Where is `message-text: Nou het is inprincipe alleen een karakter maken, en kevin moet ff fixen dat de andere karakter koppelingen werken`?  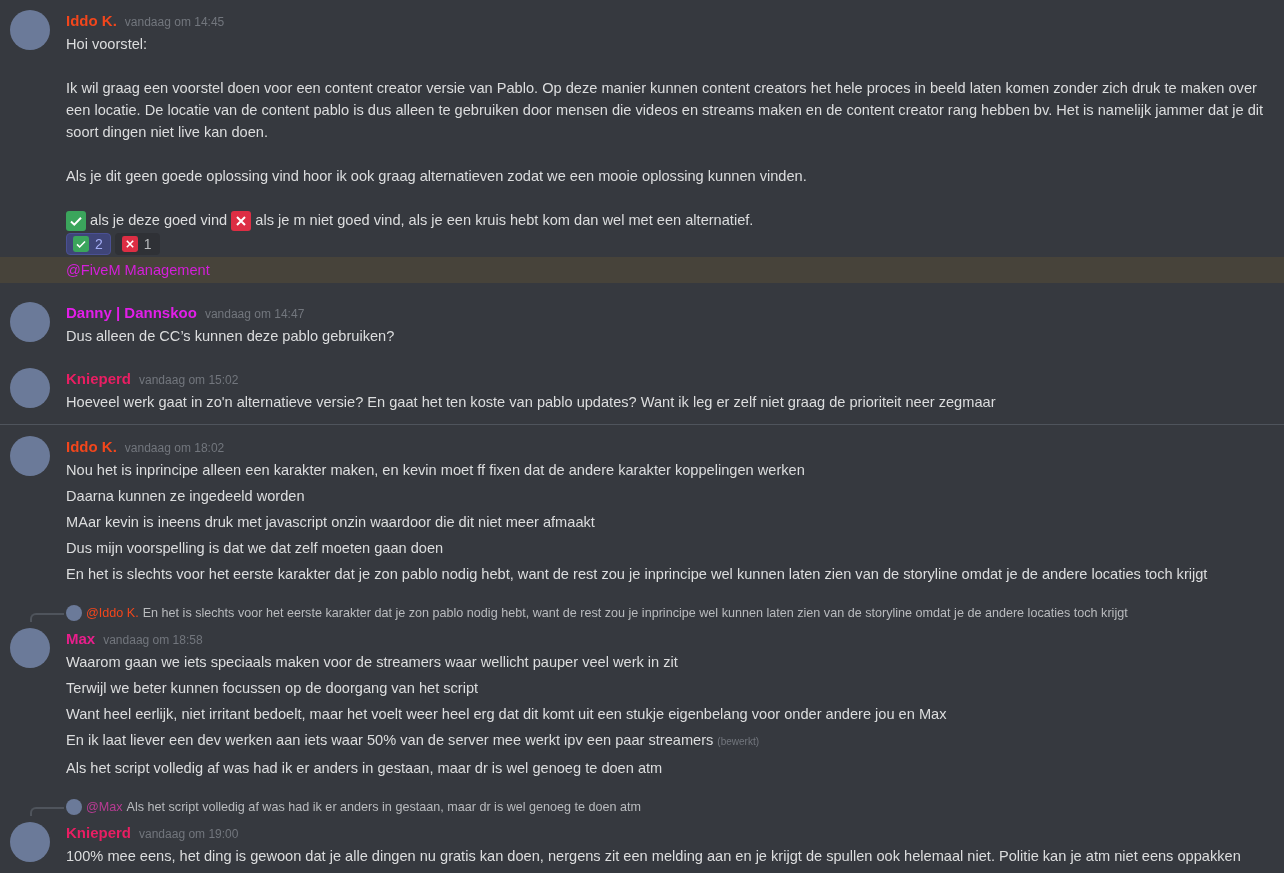
message-text: Nou het is inprincipe alleen een karakter maken, en kevin moet ff fixen dat de andere karakter koppelingen werken is located at coordinates (435, 470).